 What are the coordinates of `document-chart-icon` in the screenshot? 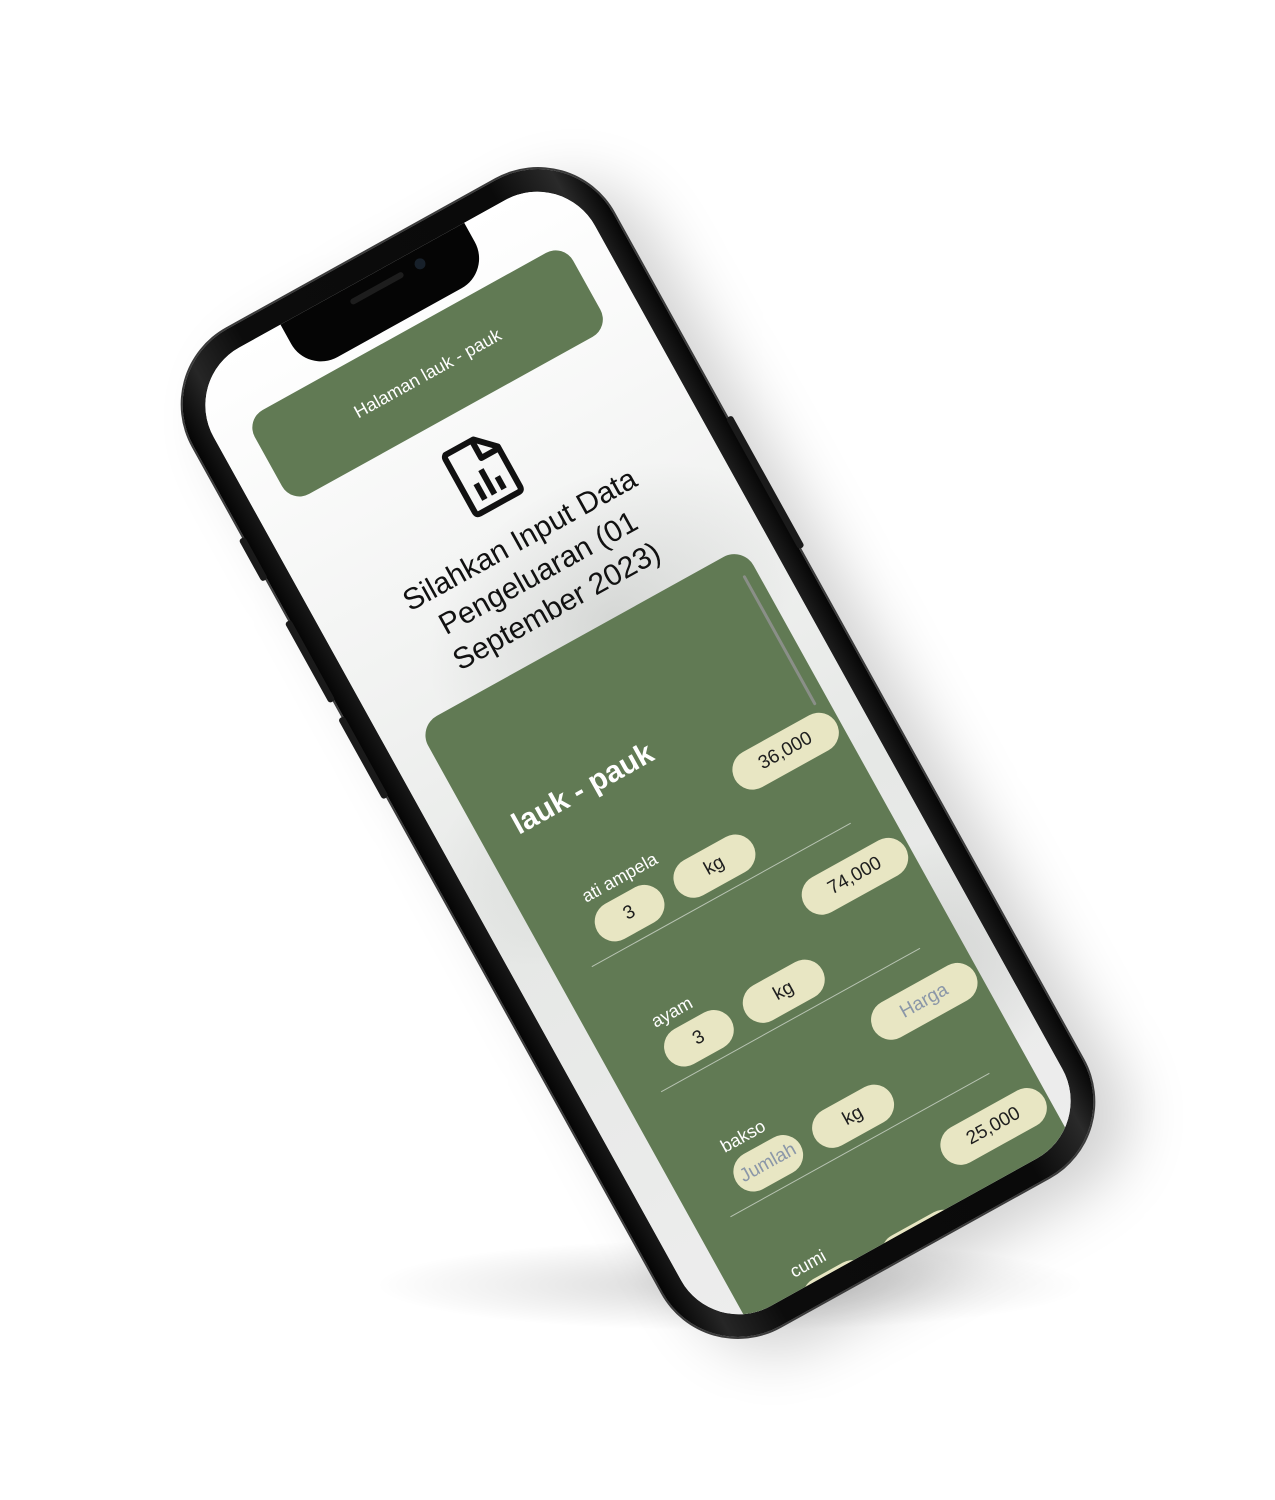 It's located at (482, 477).